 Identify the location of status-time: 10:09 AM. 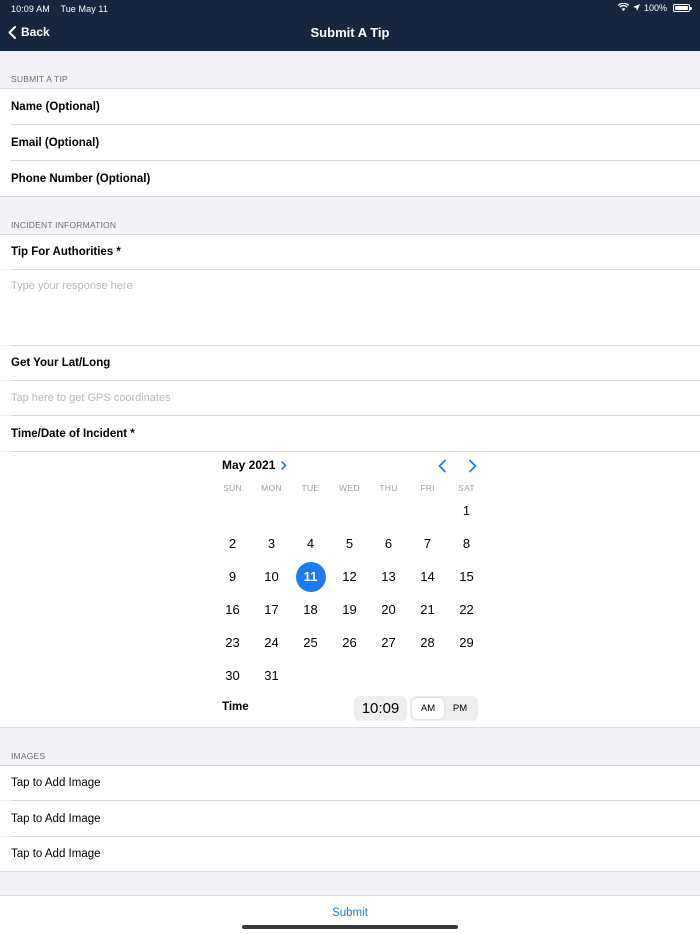
(30, 9).